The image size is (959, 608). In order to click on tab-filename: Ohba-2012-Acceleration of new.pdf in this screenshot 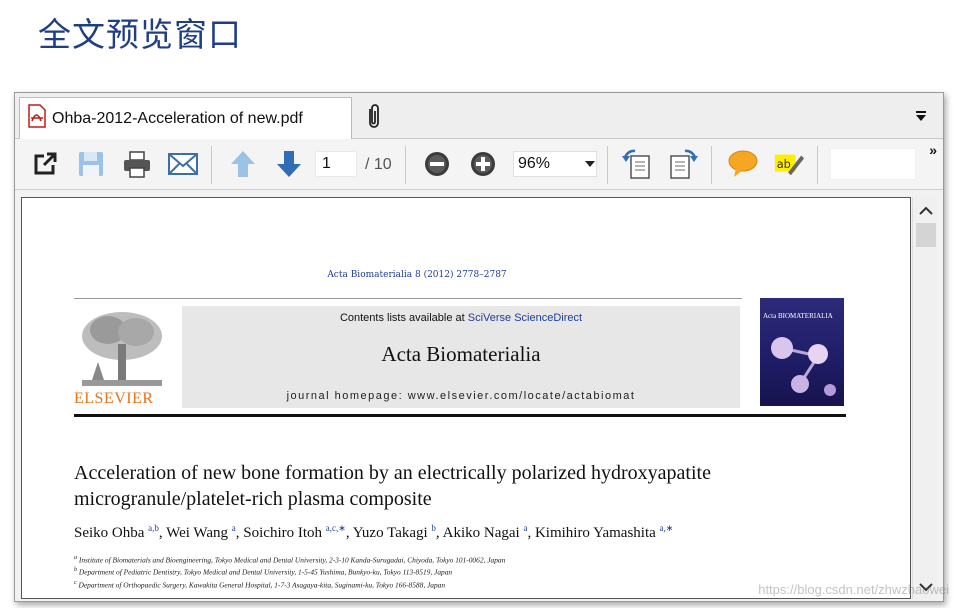, I will do `click(177, 118)`.